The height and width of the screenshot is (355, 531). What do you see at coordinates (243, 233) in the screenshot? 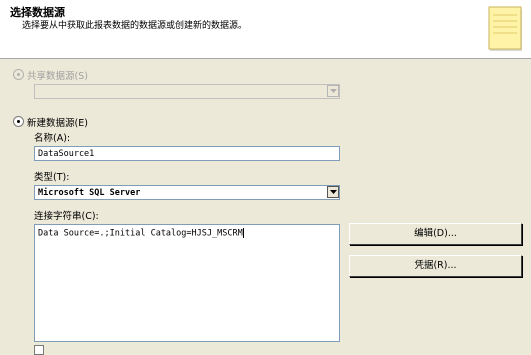
I see `text-caret` at bounding box center [243, 233].